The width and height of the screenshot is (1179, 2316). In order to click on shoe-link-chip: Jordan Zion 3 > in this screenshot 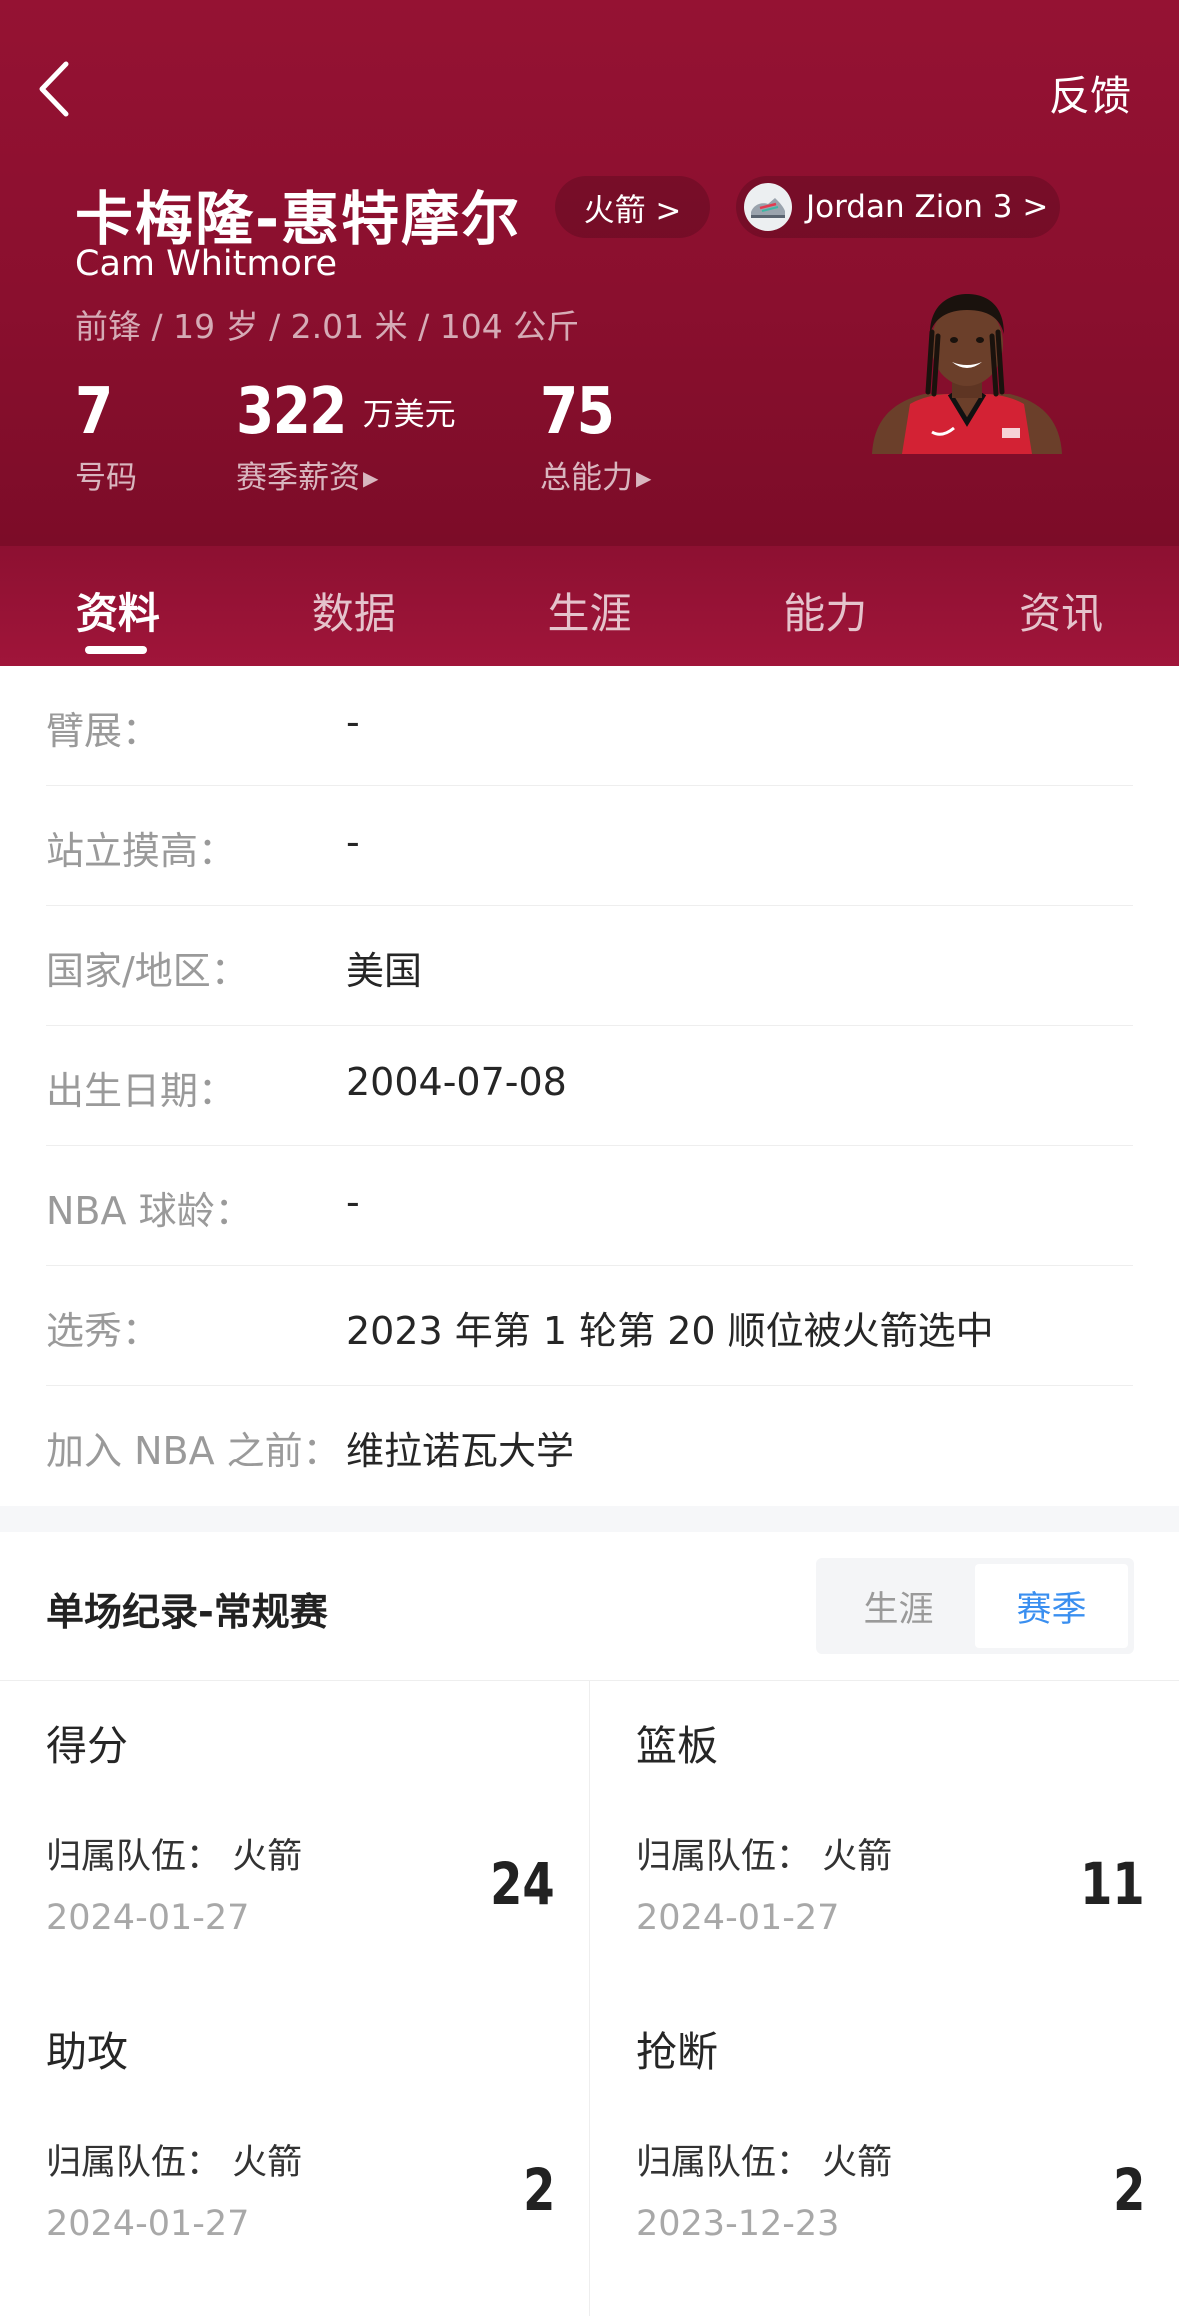, I will do `click(898, 207)`.